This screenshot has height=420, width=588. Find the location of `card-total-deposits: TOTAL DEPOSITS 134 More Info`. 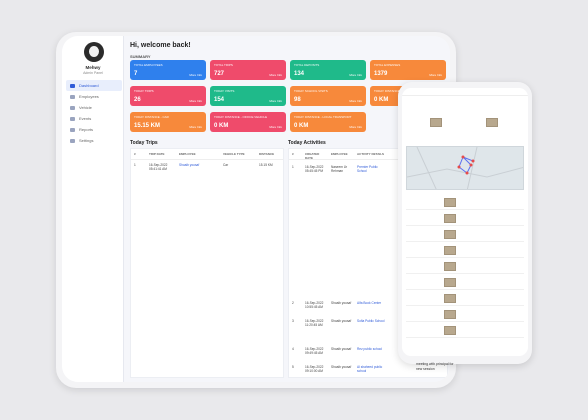

card-total-deposits: TOTAL DEPOSITS 134 More Info is located at coordinates (328, 70).